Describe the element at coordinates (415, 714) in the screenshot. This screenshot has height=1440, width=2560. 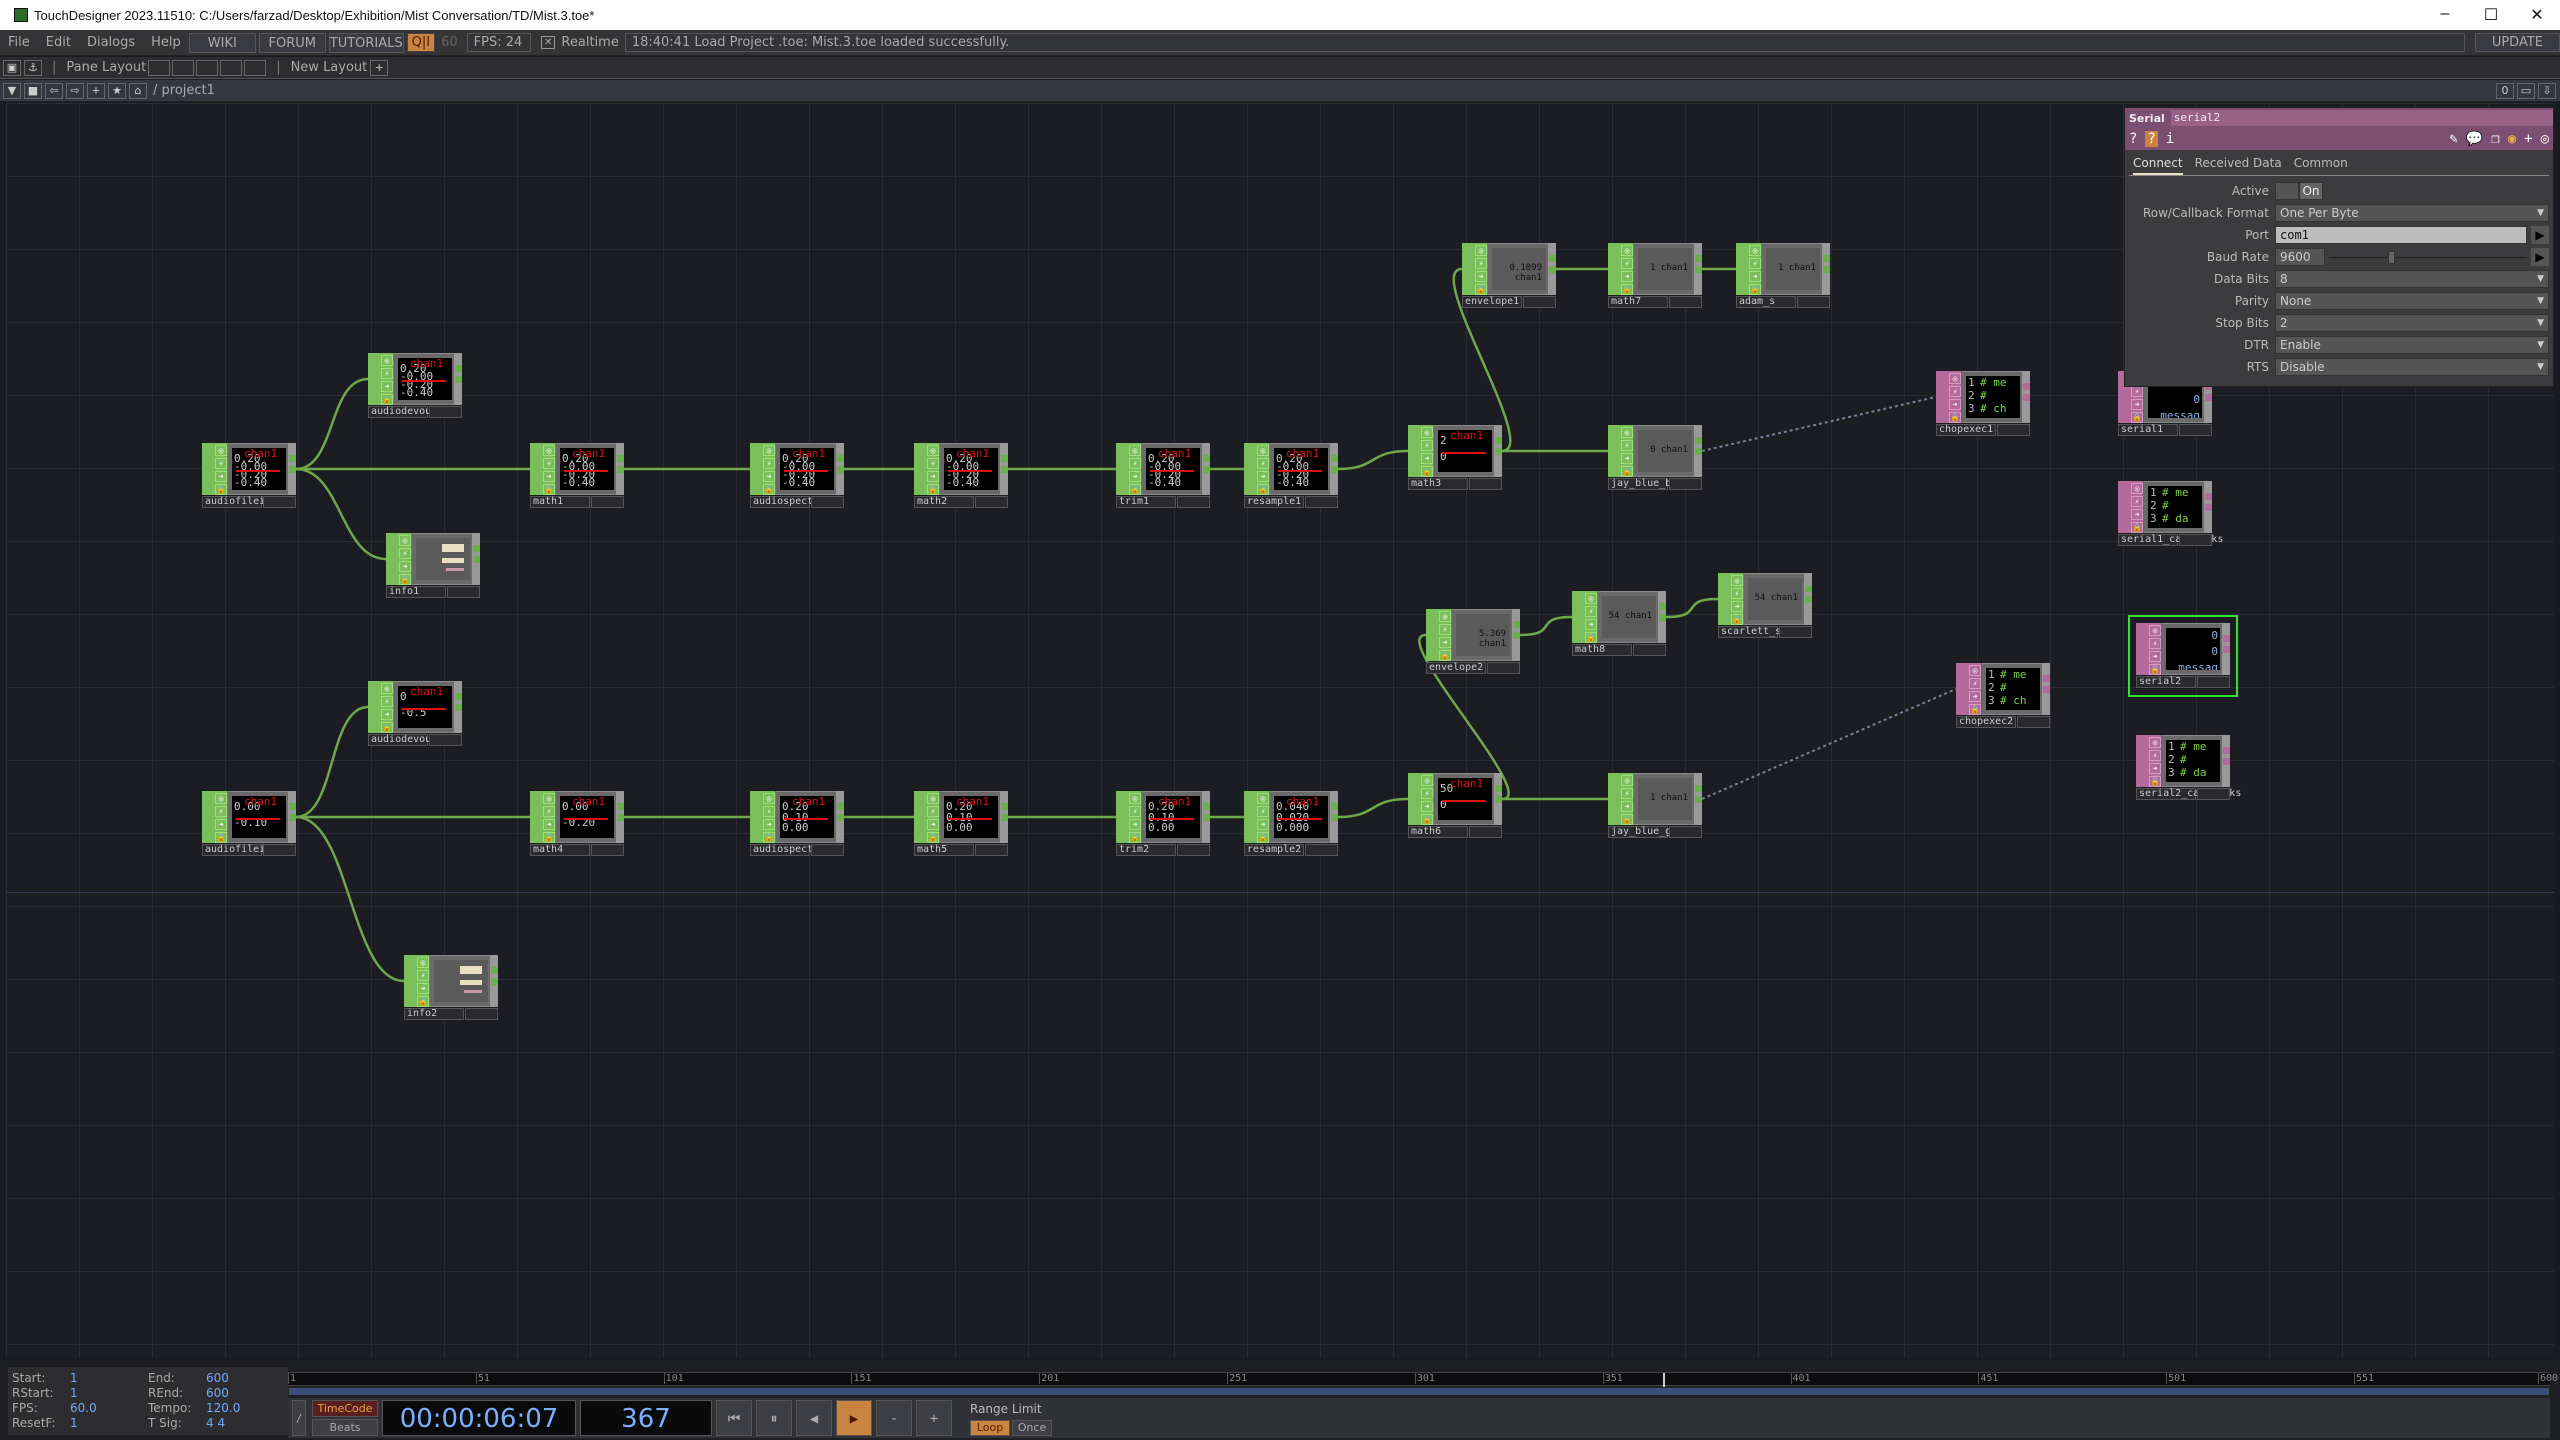
I see `node-audiodevout2: ◎ ⚡ ➜ 🔒 0 -0.5 chan1 audiodevout2` at that location.